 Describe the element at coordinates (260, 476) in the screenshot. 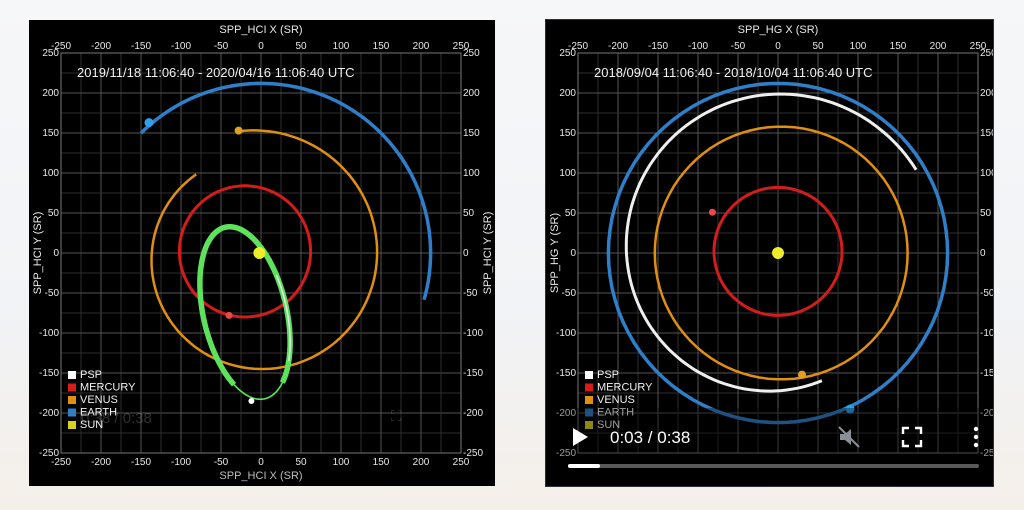

I see `x-axis-title-bottom: SPP_HCI X (SR)` at that location.